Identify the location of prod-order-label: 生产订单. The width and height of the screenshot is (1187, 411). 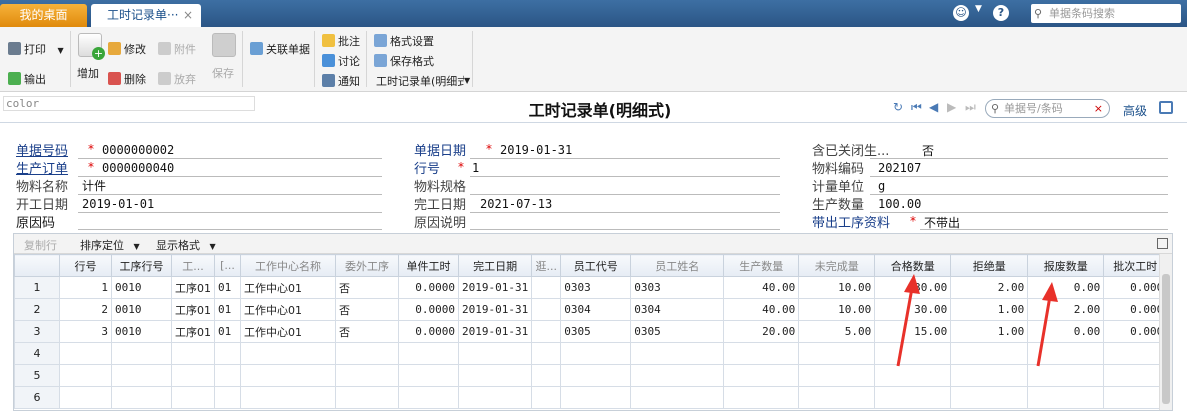
(42, 167).